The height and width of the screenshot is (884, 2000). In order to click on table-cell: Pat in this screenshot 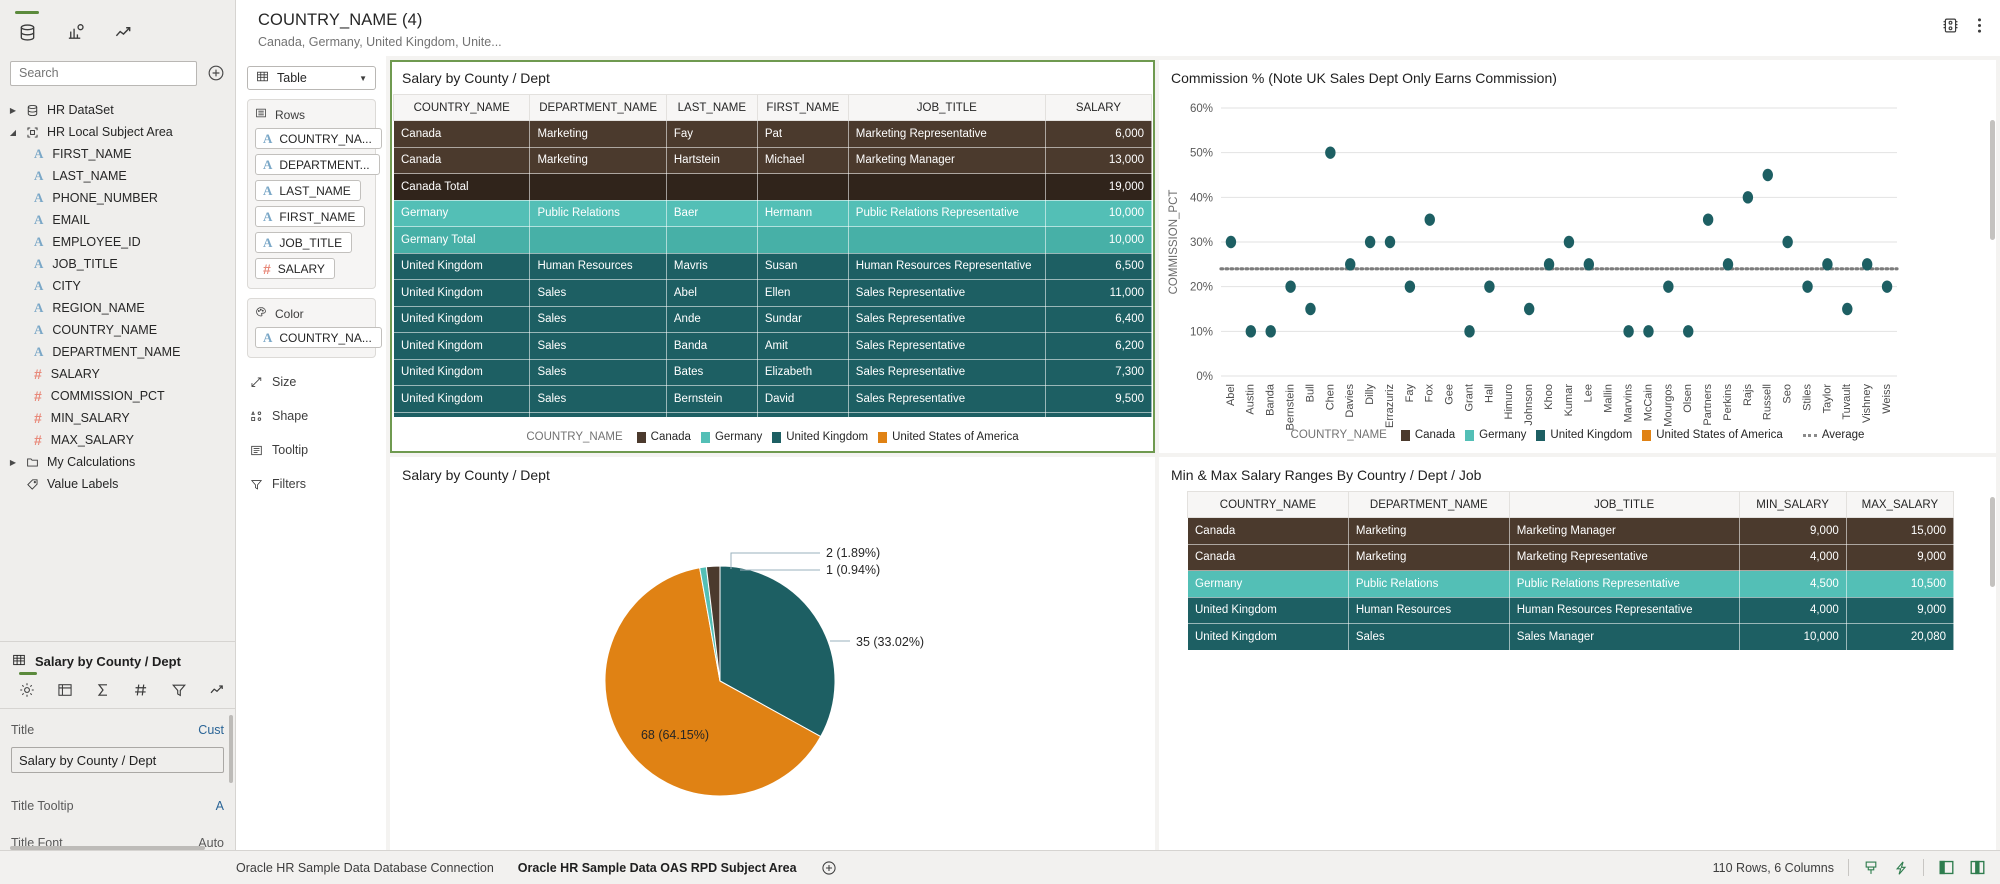, I will do `click(802, 134)`.